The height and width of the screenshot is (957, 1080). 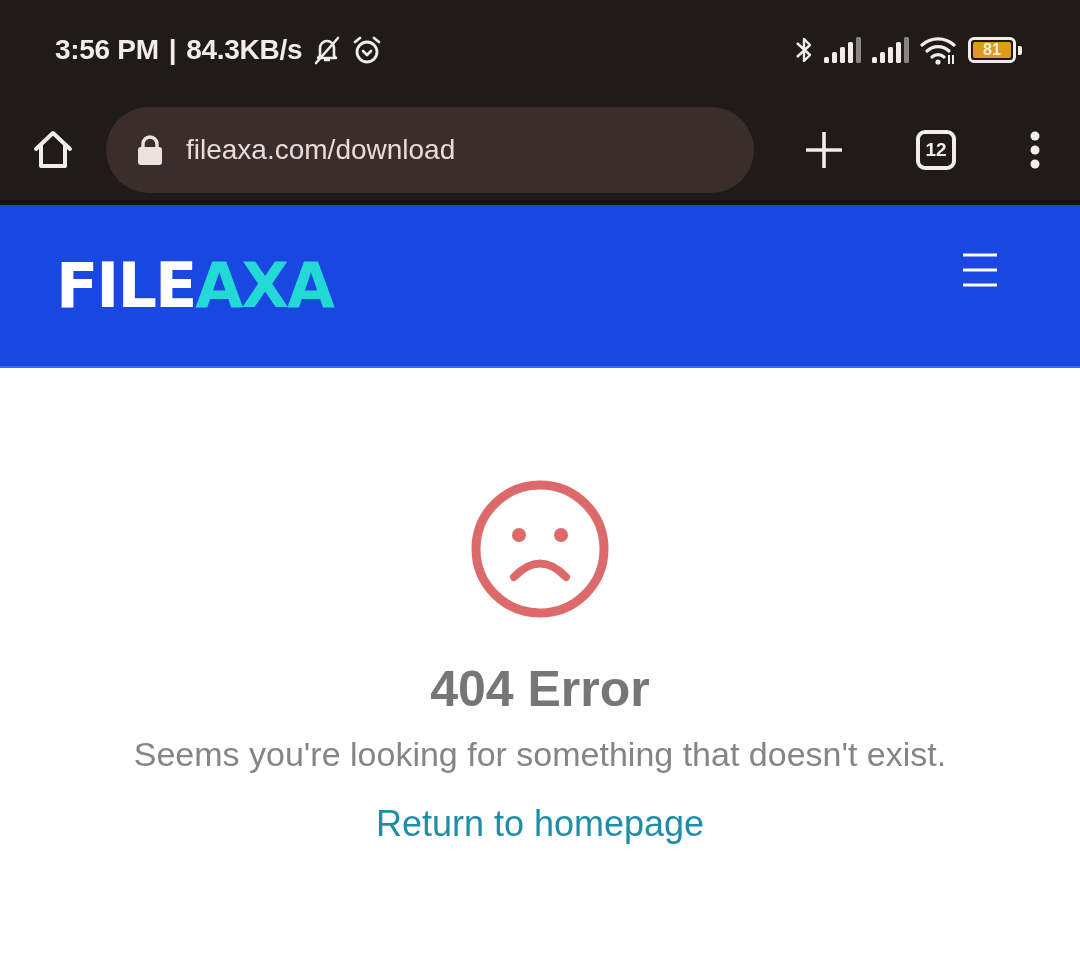 I want to click on address-bar: fileaxa.com/download, so click(x=430, y=150).